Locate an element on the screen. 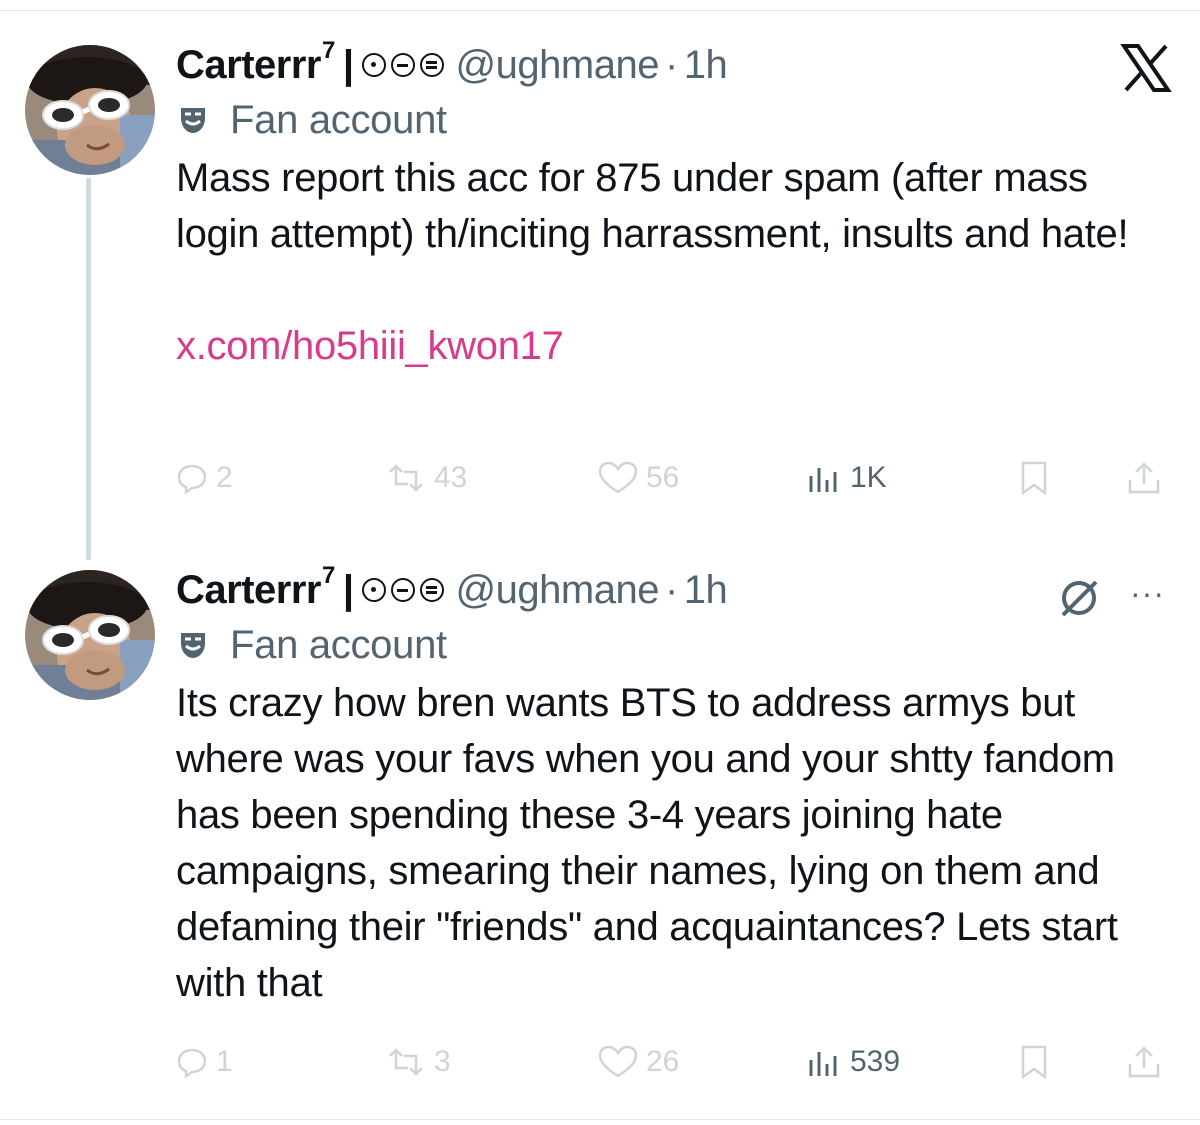 The image size is (1200, 1125). repost-button: 3 is located at coordinates (418, 1062).